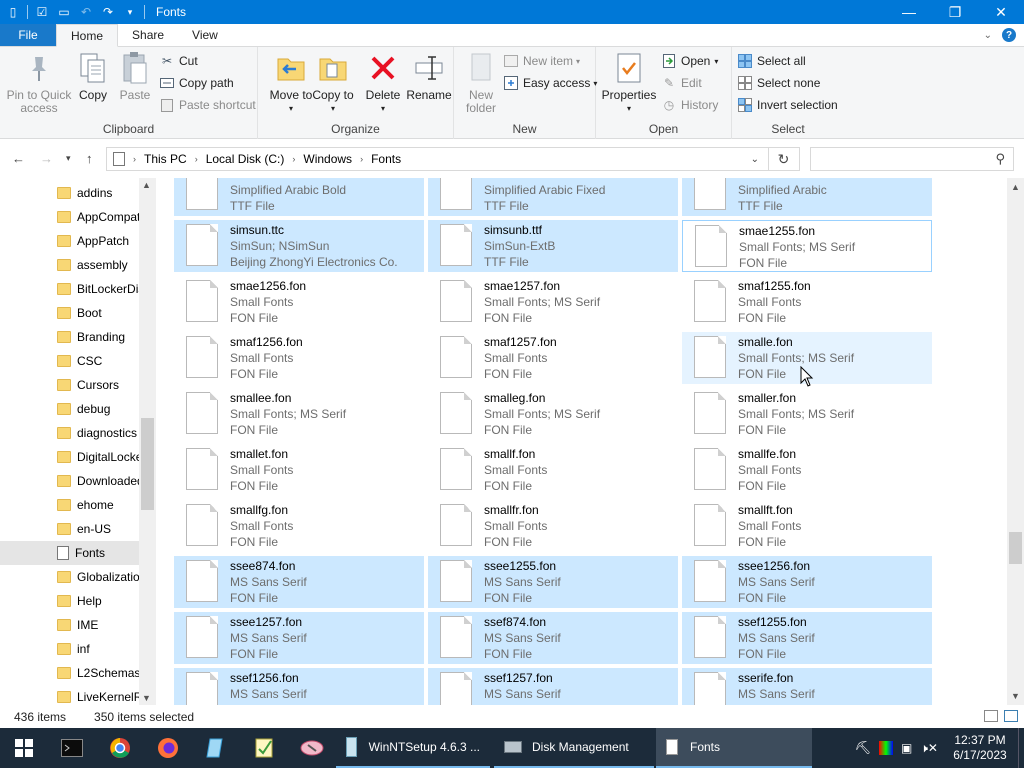 Image resolution: width=1024 pixels, height=768 pixels. What do you see at coordinates (909, 12) in the screenshot?
I see `minimize-button: —` at bounding box center [909, 12].